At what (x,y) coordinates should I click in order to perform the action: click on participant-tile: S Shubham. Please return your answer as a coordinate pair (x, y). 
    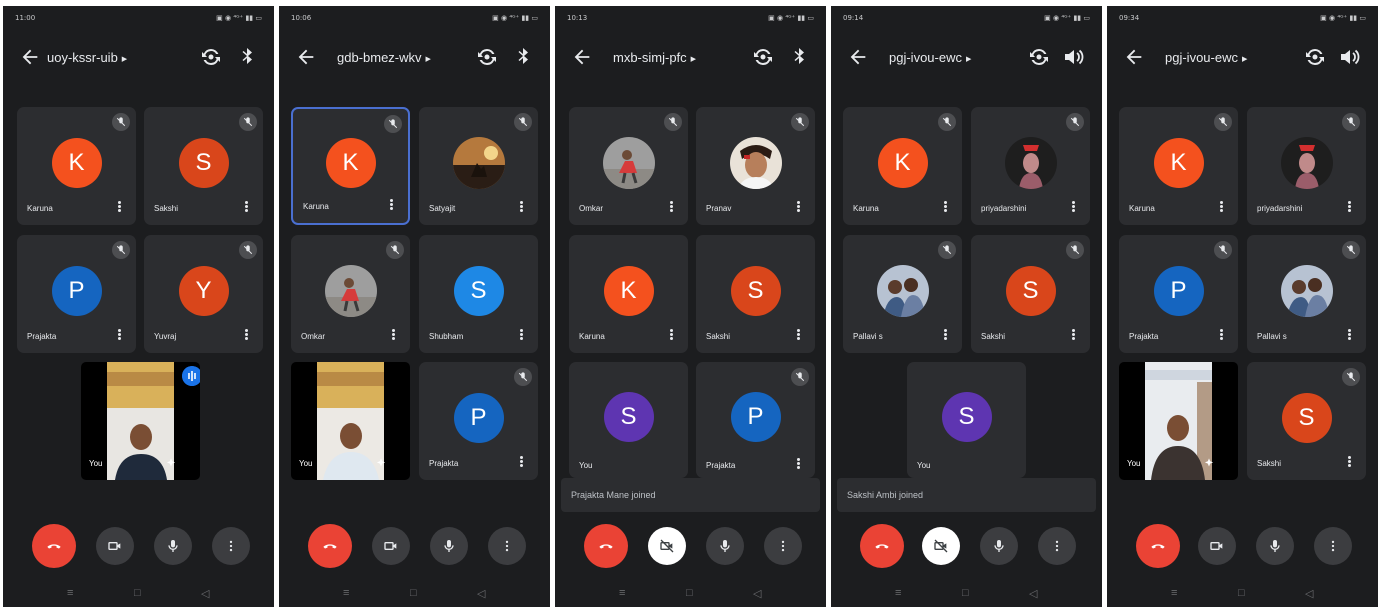
    Looking at the image, I should click on (478, 294).